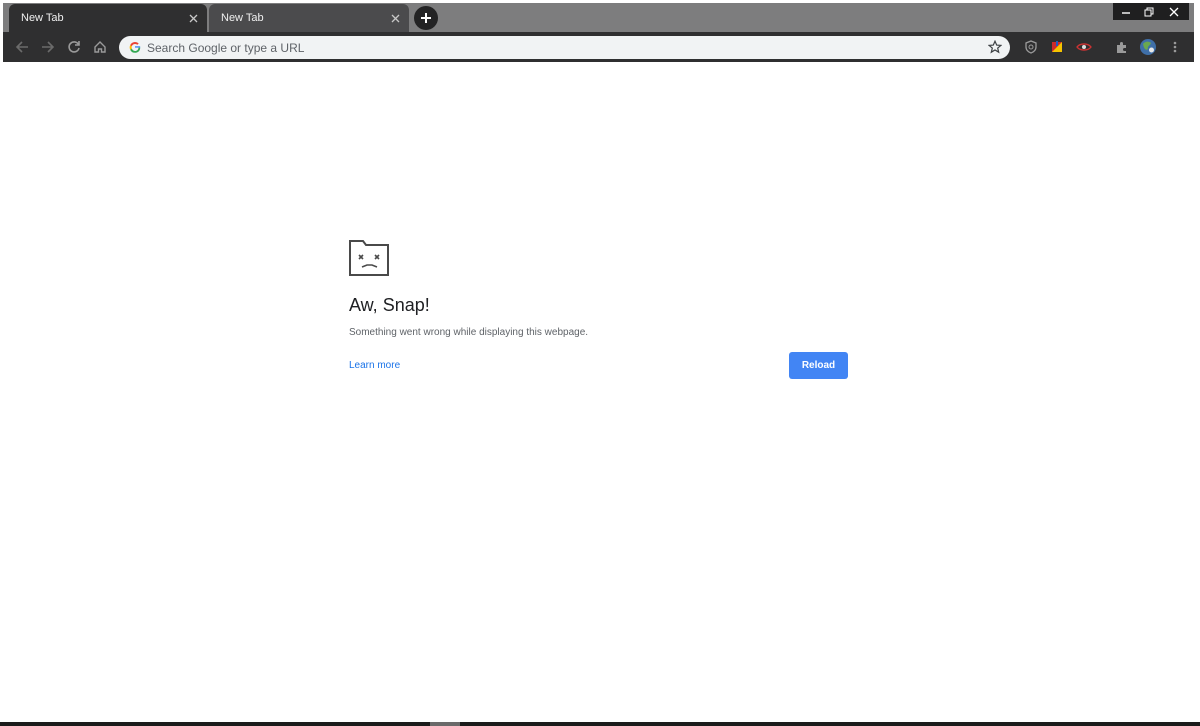 This screenshot has width=1200, height=726. Describe the element at coordinates (389, 305) in the screenshot. I see `error-title: Aw, Snap!` at that location.